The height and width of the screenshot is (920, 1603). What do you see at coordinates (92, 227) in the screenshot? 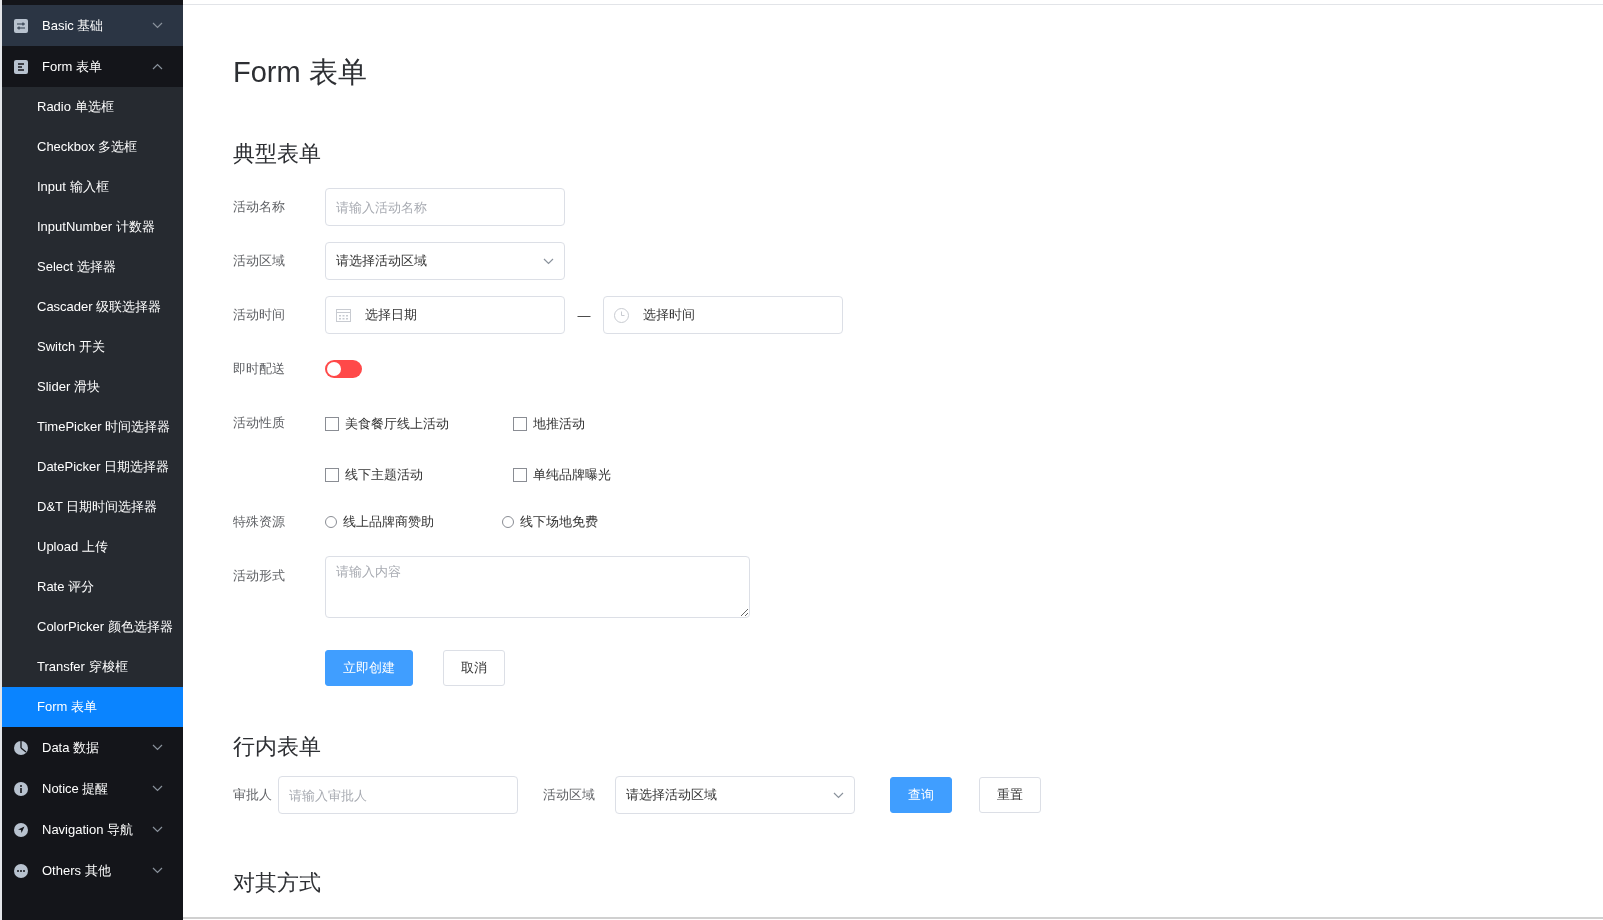
I see `menu-item: InputNumber 计数器` at bounding box center [92, 227].